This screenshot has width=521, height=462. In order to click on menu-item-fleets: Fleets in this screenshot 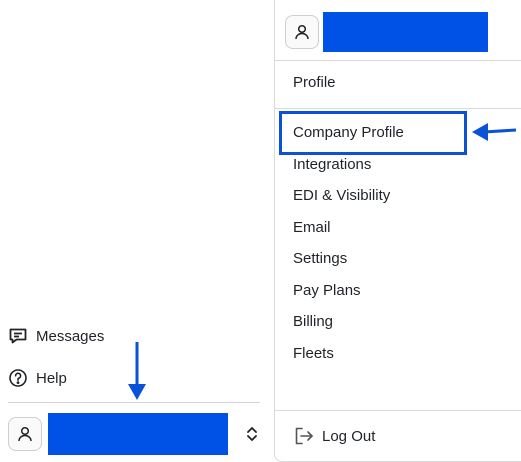, I will do `click(313, 353)`.